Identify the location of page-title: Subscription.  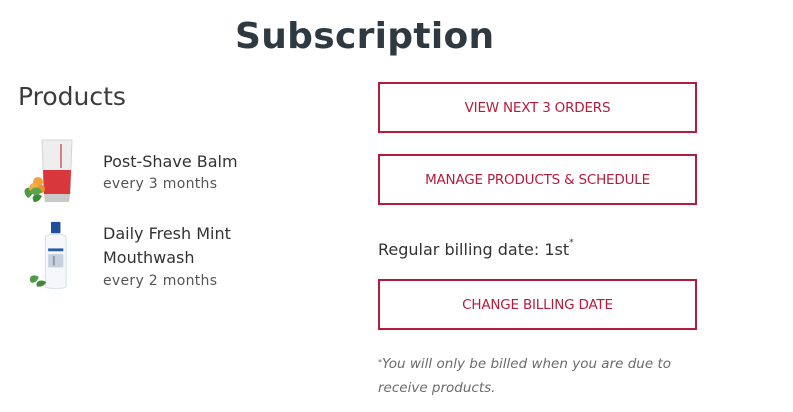
(365, 36).